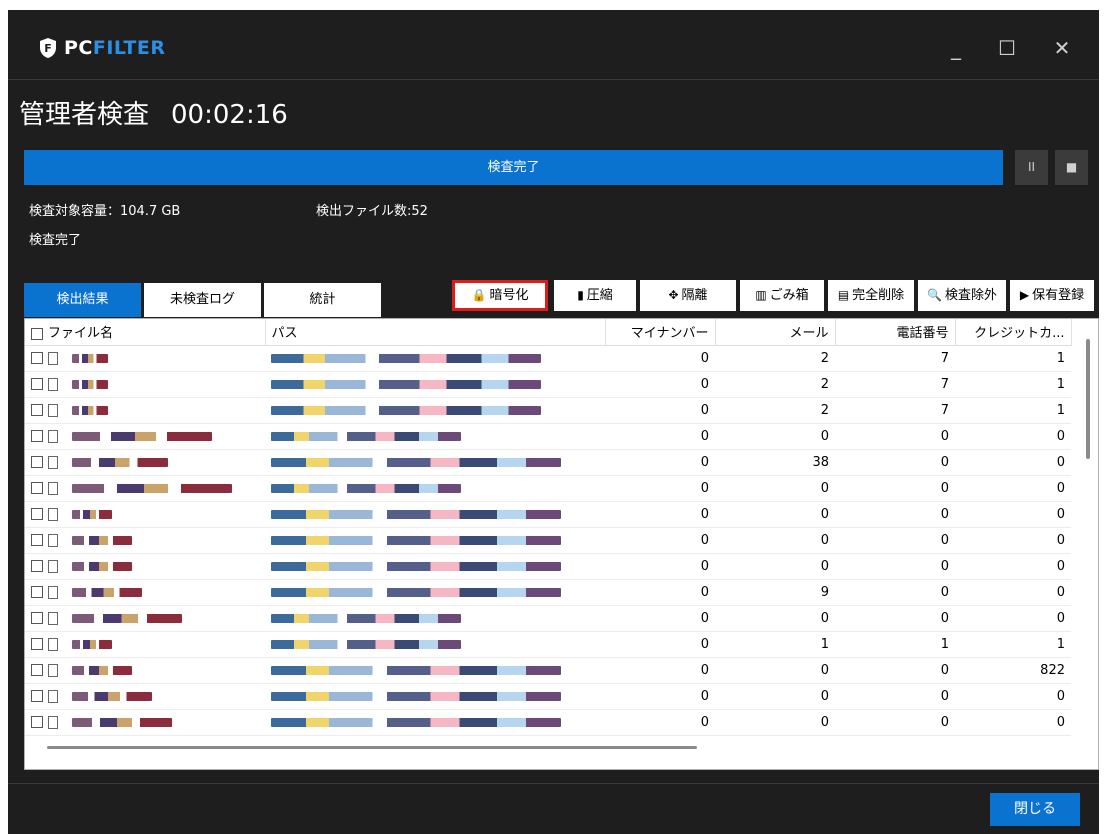 The image size is (1107, 834). What do you see at coordinates (895, 332) in the screenshot?
I see `column-header-phone: 電話番号` at bounding box center [895, 332].